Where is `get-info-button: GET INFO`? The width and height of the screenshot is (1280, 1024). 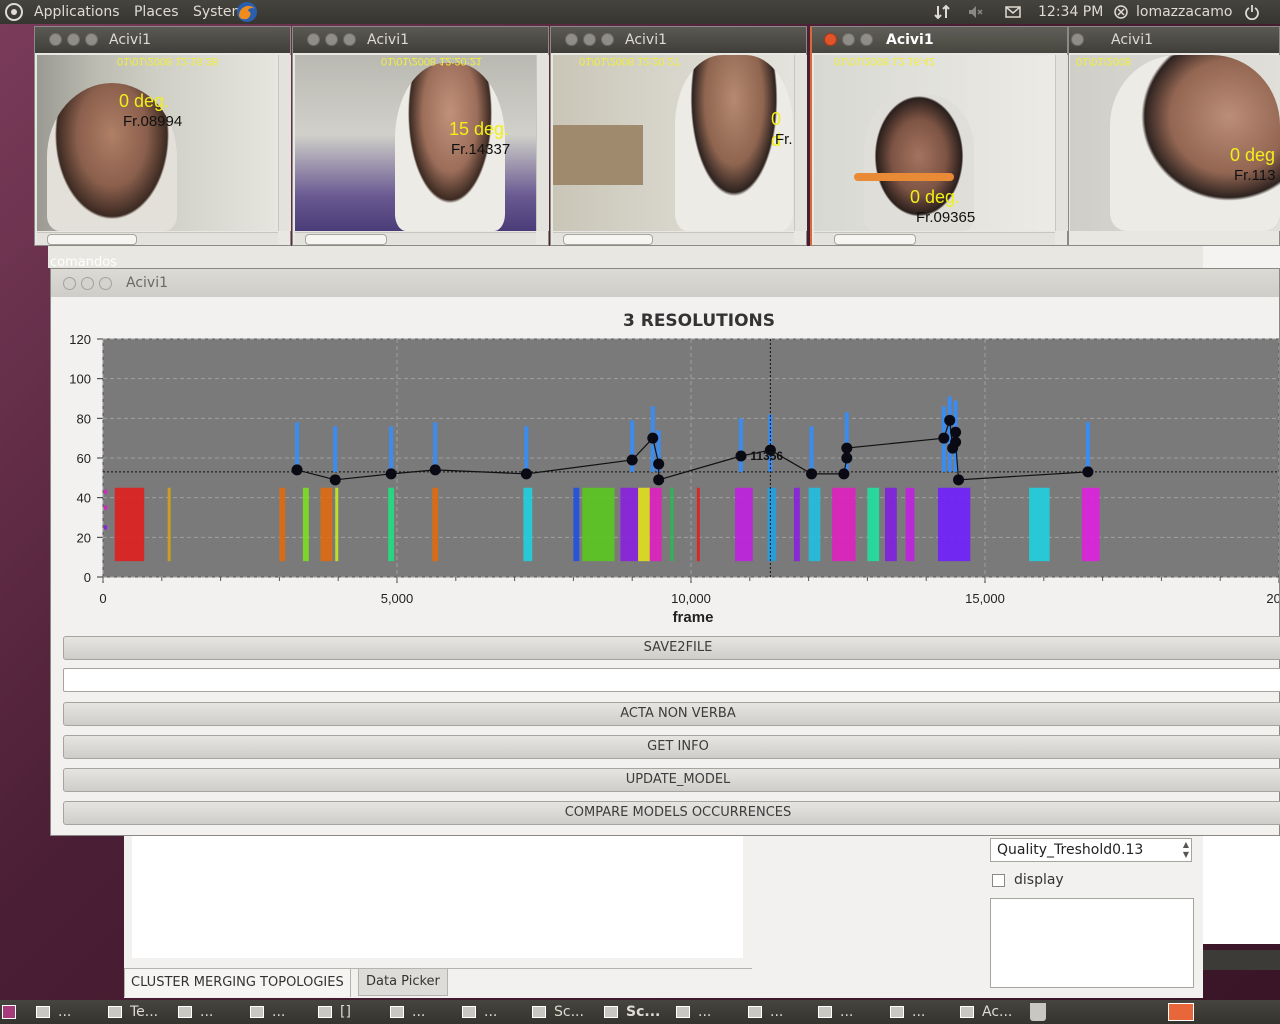
get-info-button: GET INFO is located at coordinates (671, 747).